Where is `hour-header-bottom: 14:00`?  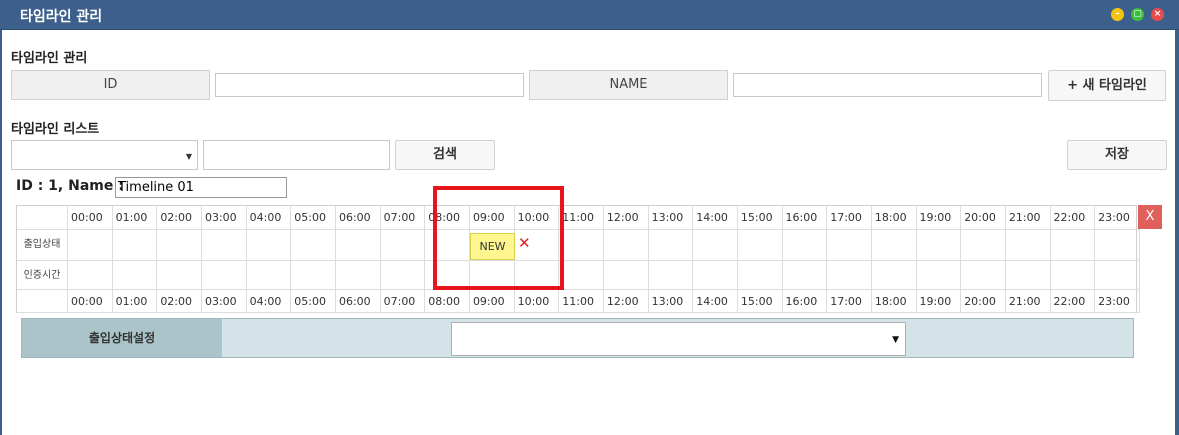
hour-header-bottom: 14:00 is located at coordinates (715, 301).